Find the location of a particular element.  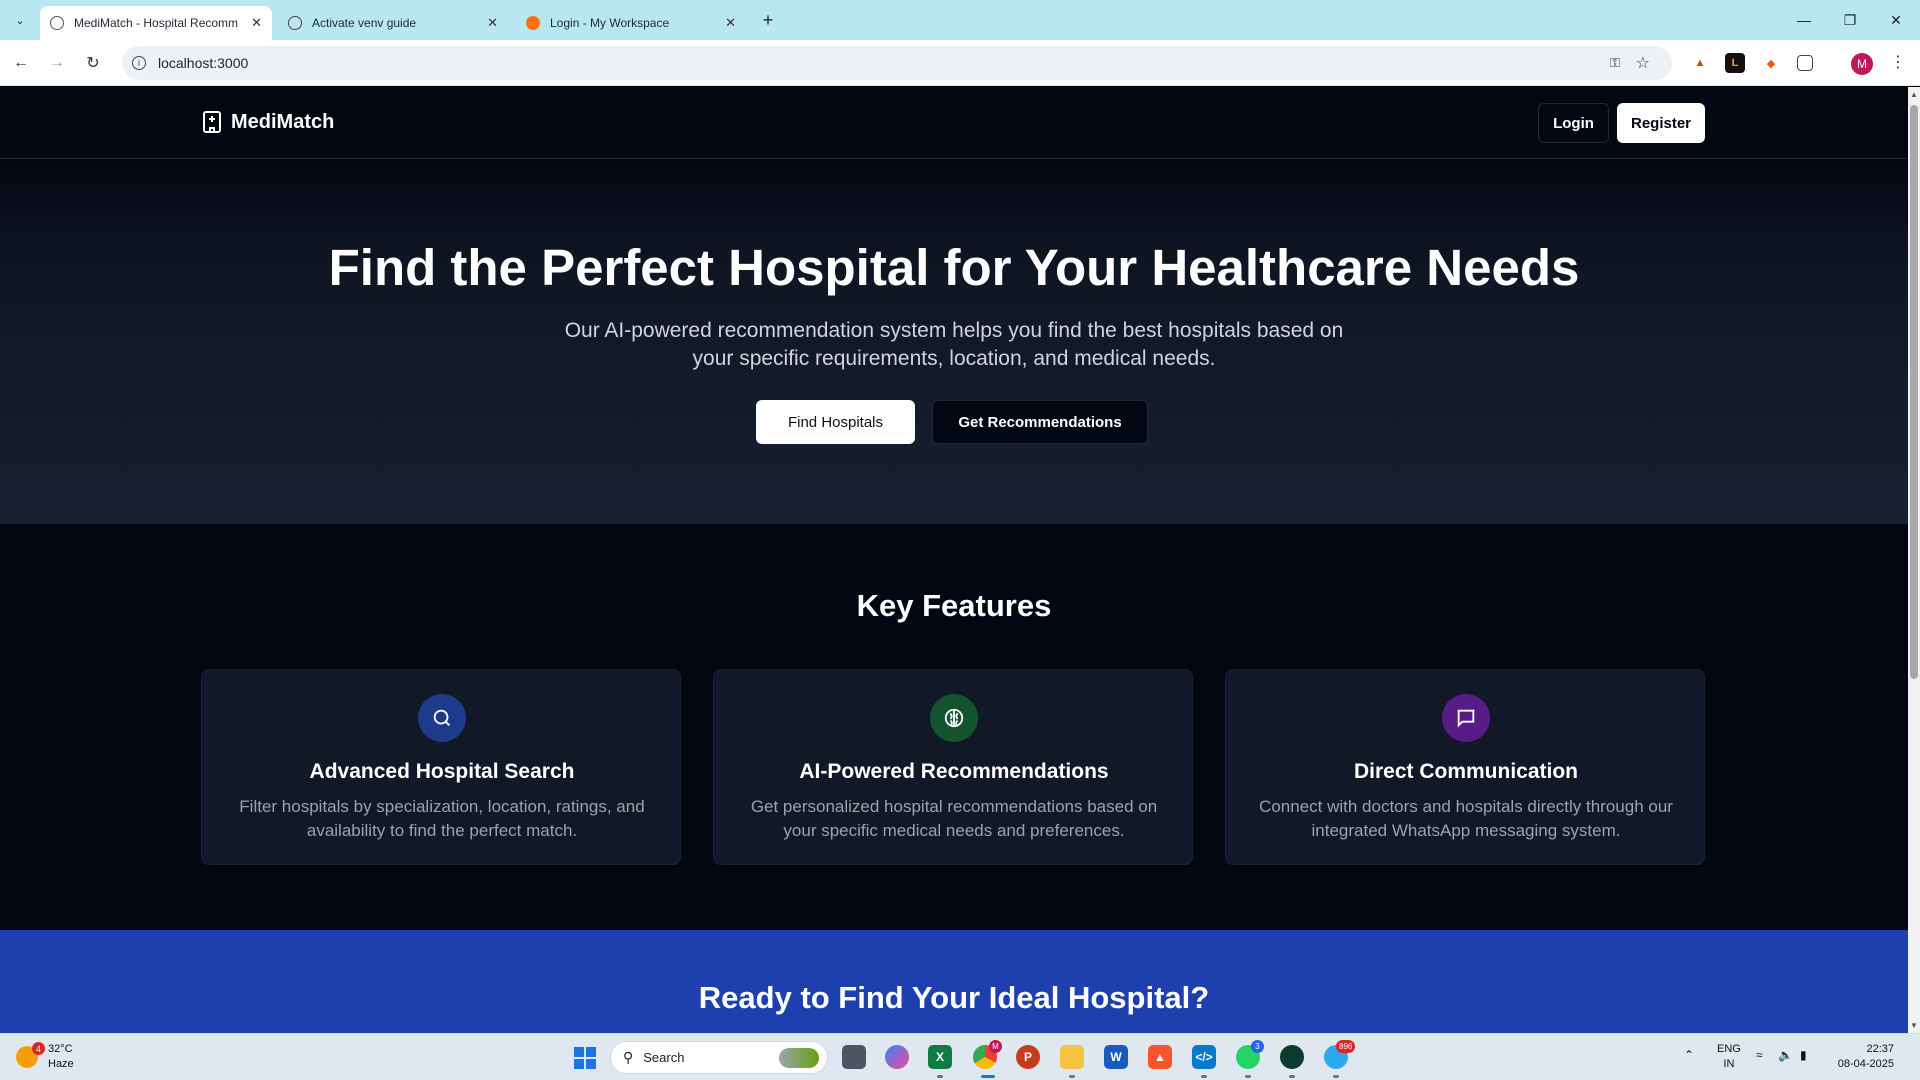

site-header: MediMatch Login Register is located at coordinates (954, 123).